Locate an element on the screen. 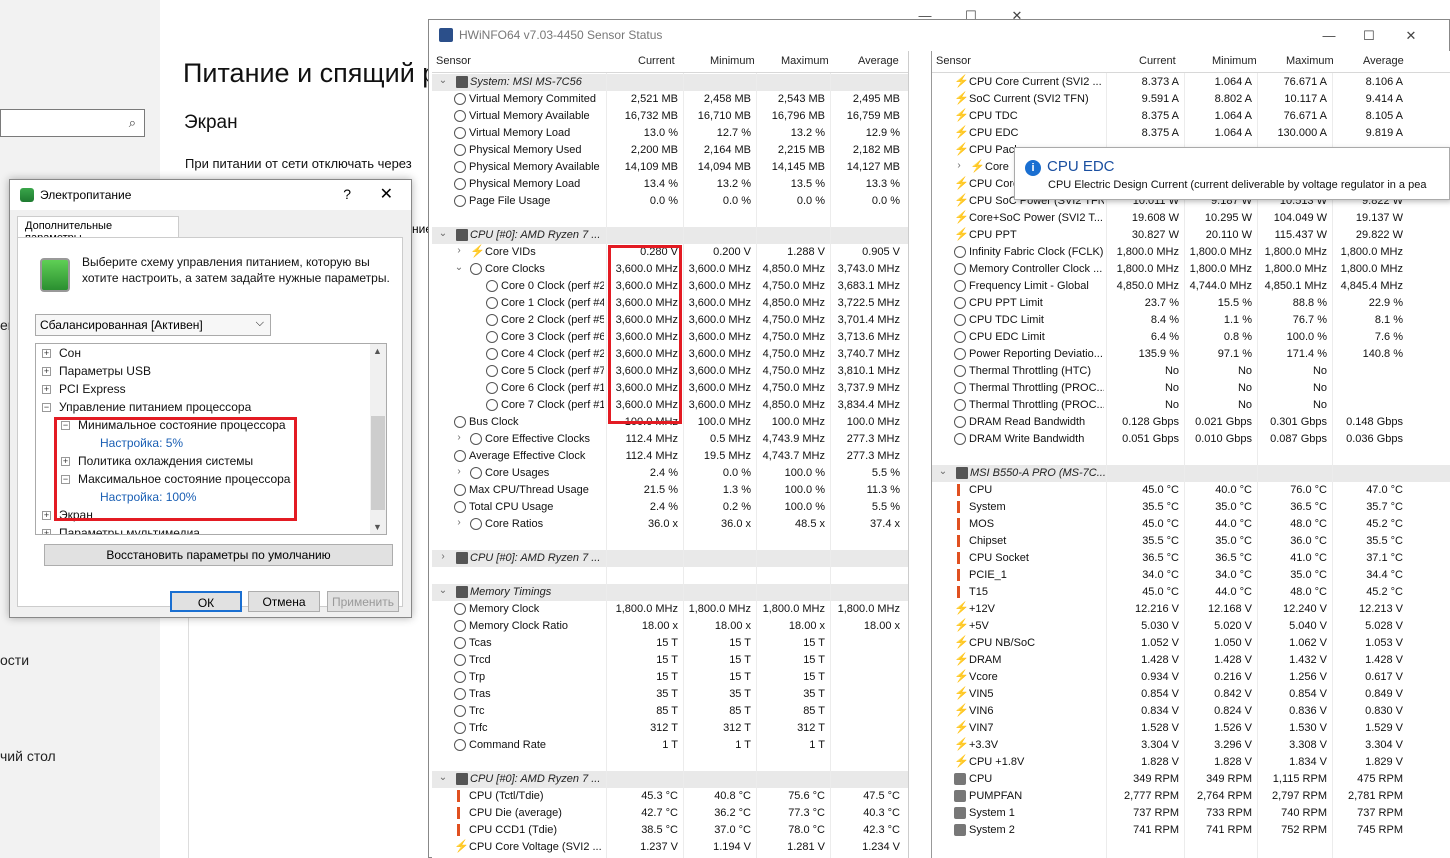 This screenshot has height=858, width=1450. sensor-row: ⚡ VIN5 0.854 V 0.842 V 0.854 V 0.849 V is located at coordinates (1191, 694).